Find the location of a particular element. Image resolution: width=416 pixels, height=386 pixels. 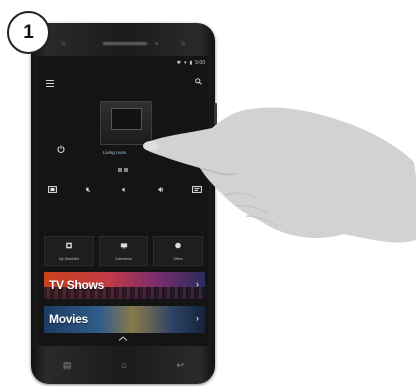

recent-apps-icon: ▤ is located at coordinates (67, 365).